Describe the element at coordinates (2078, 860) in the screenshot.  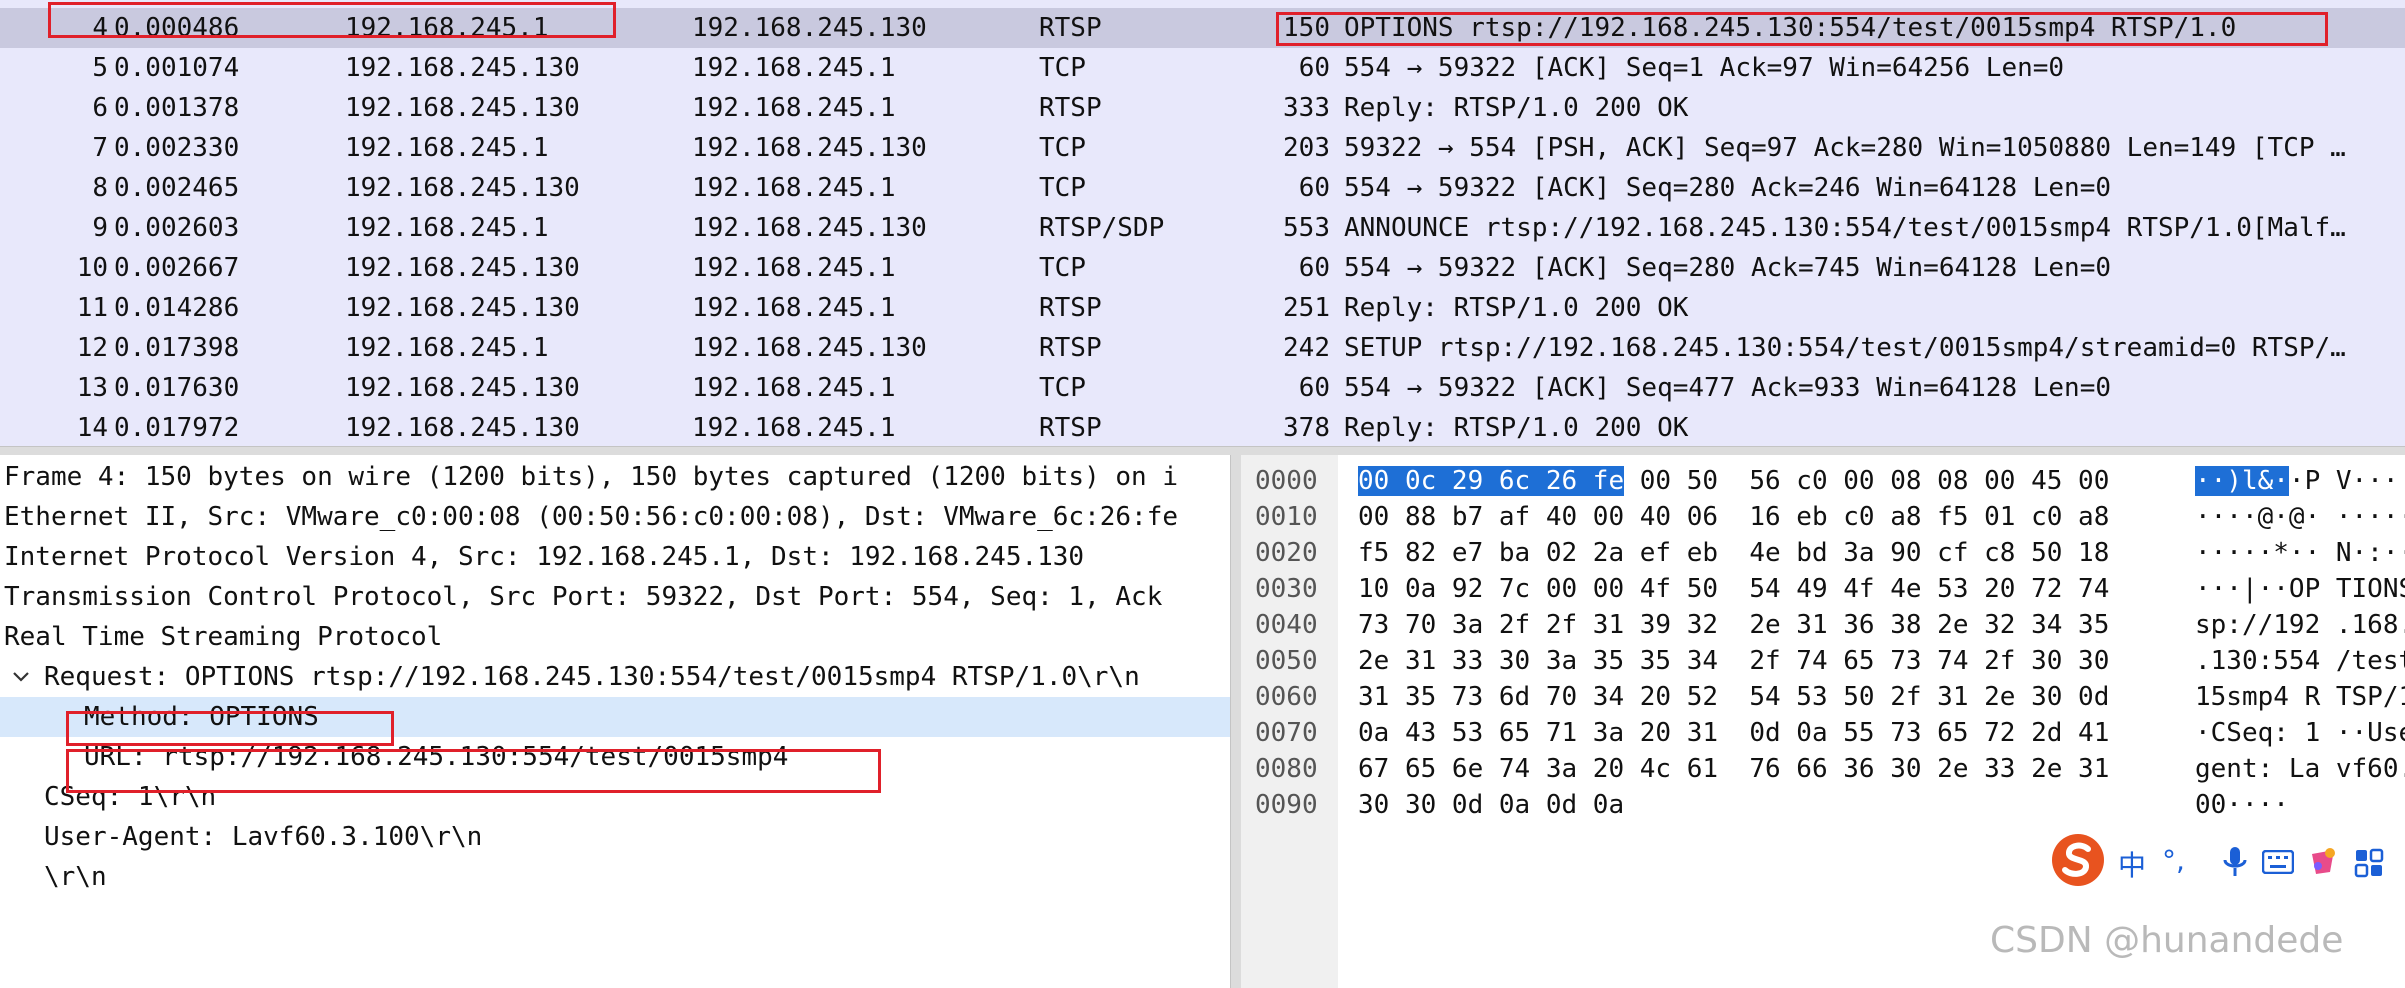
I see `sogou-logo-icon` at that location.